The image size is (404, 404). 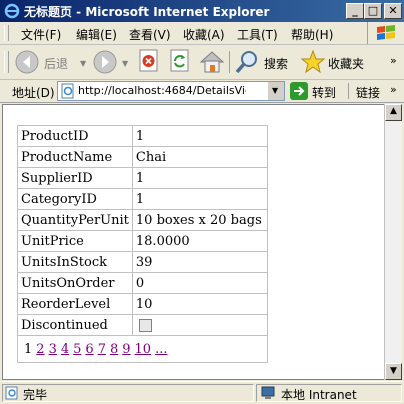 I want to click on refresh-icon, so click(x=179, y=60).